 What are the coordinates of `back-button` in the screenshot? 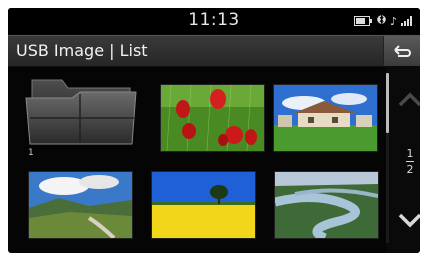 It's located at (401, 51).